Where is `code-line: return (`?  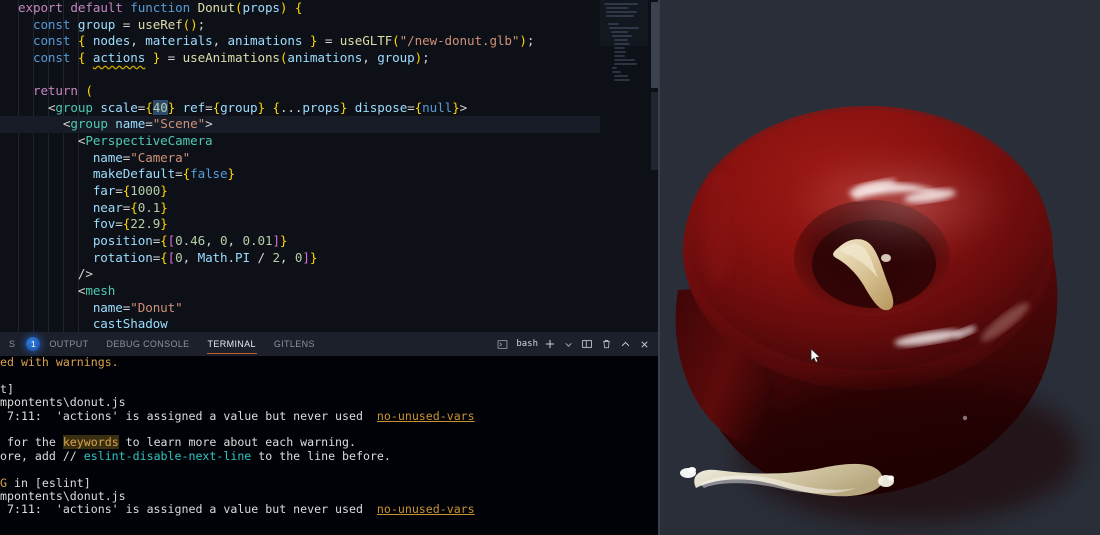 code-line: return ( is located at coordinates (300, 91).